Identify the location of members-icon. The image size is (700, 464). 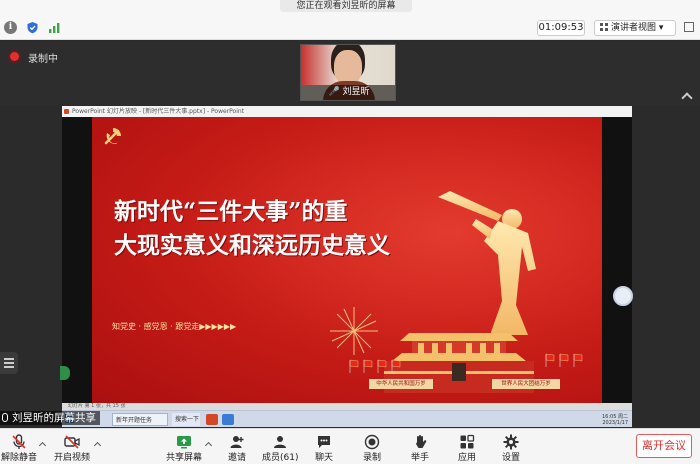
(280, 442).